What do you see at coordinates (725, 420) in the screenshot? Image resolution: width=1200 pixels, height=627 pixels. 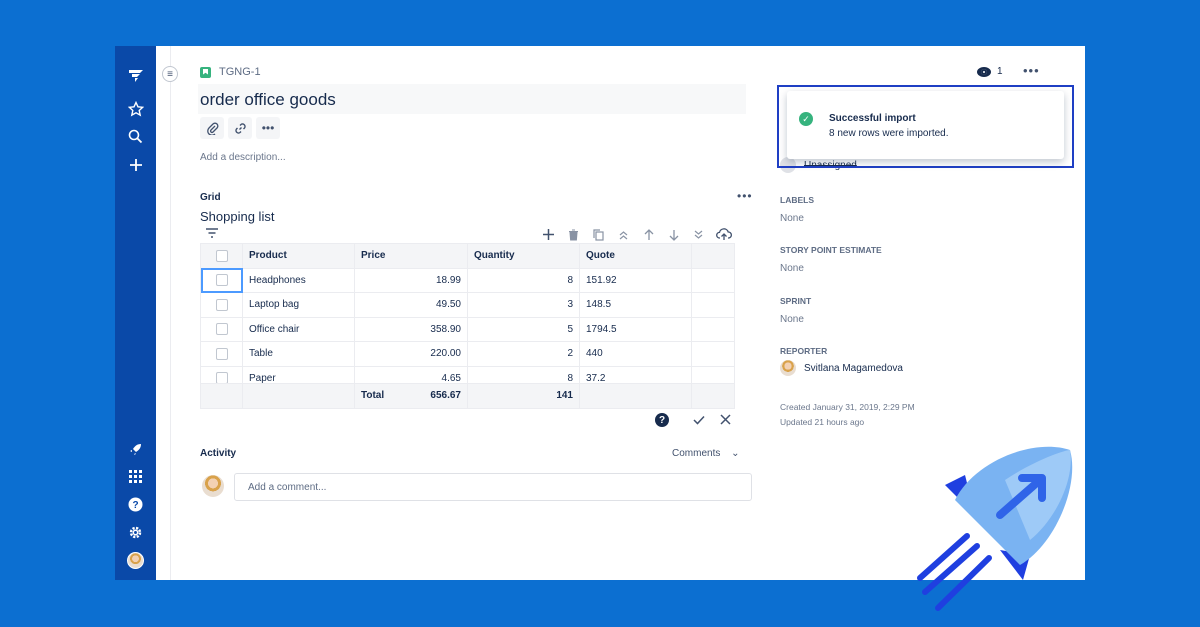 I see `close-icon` at bounding box center [725, 420].